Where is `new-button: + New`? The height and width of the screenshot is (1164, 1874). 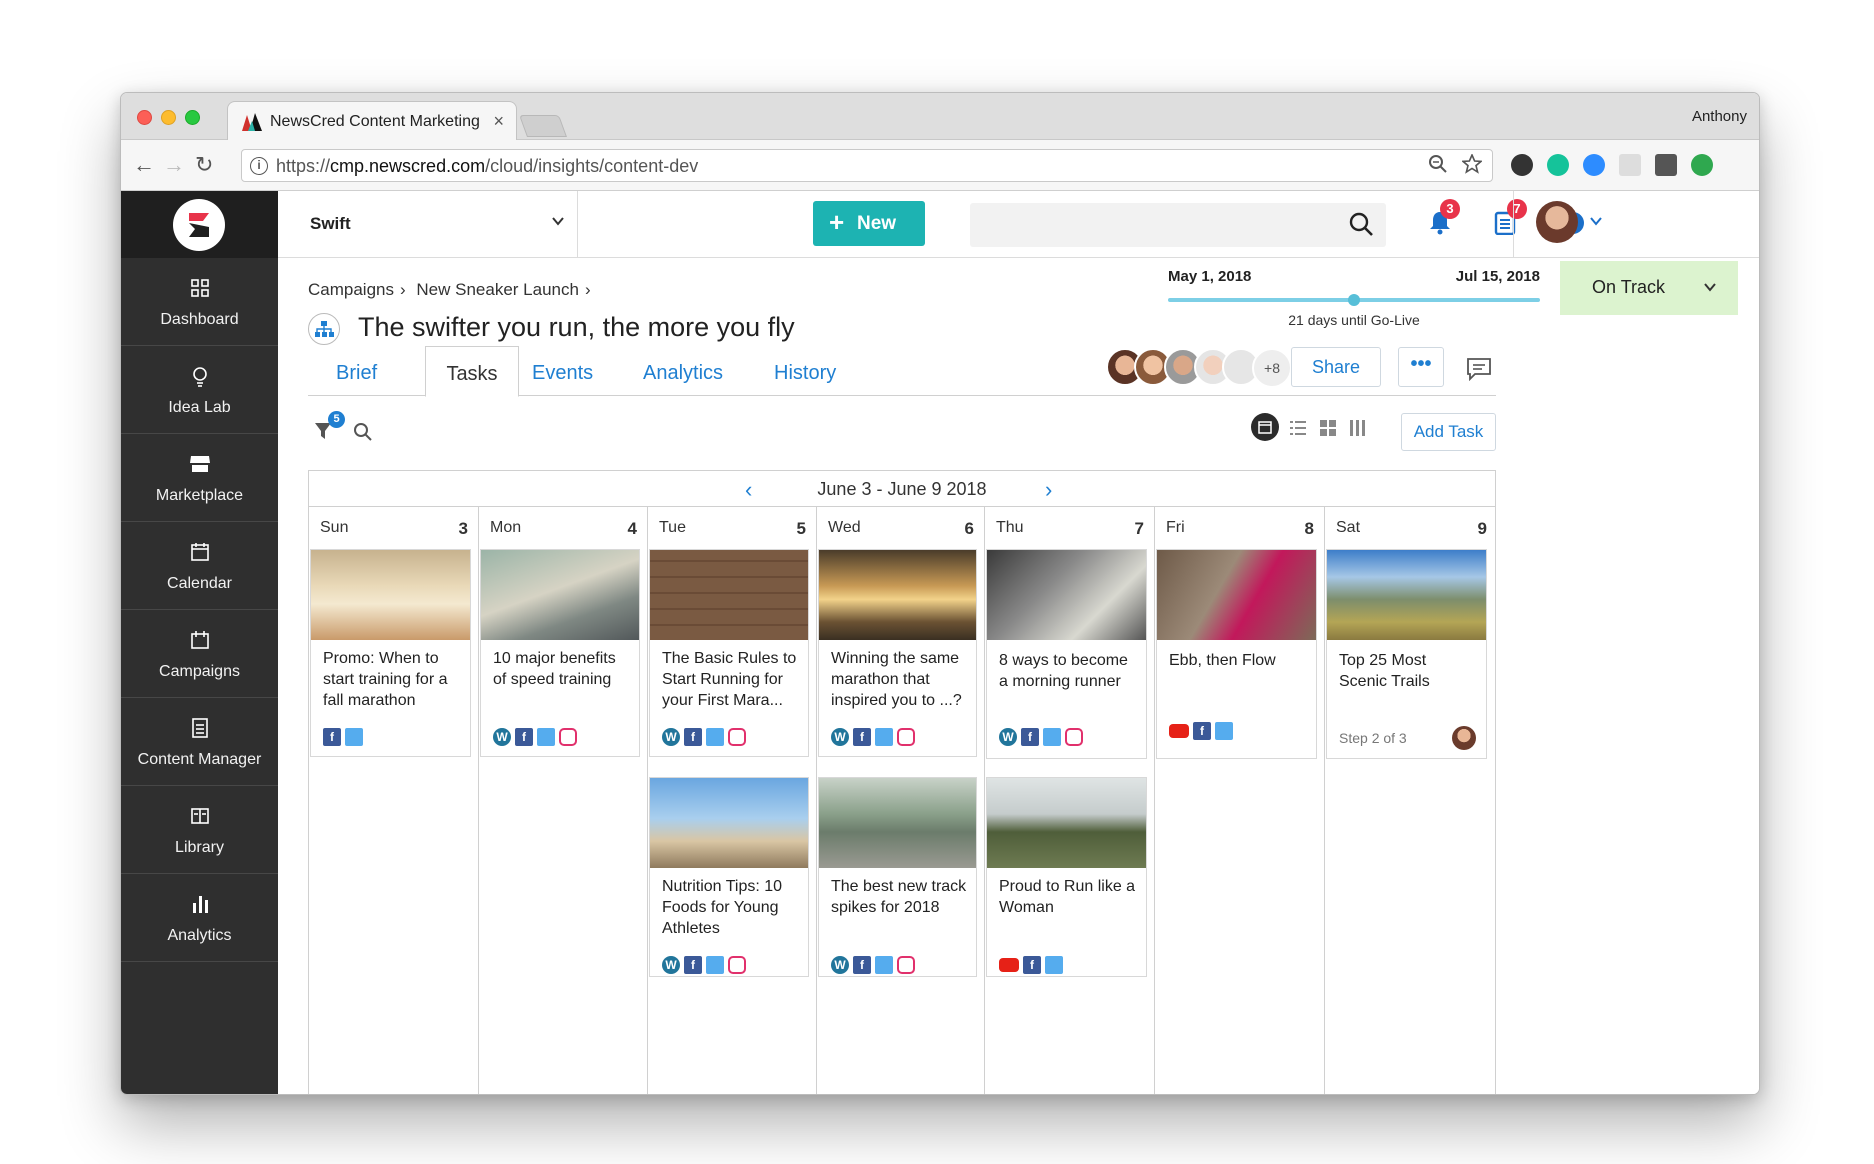
new-button: + New is located at coordinates (869, 223).